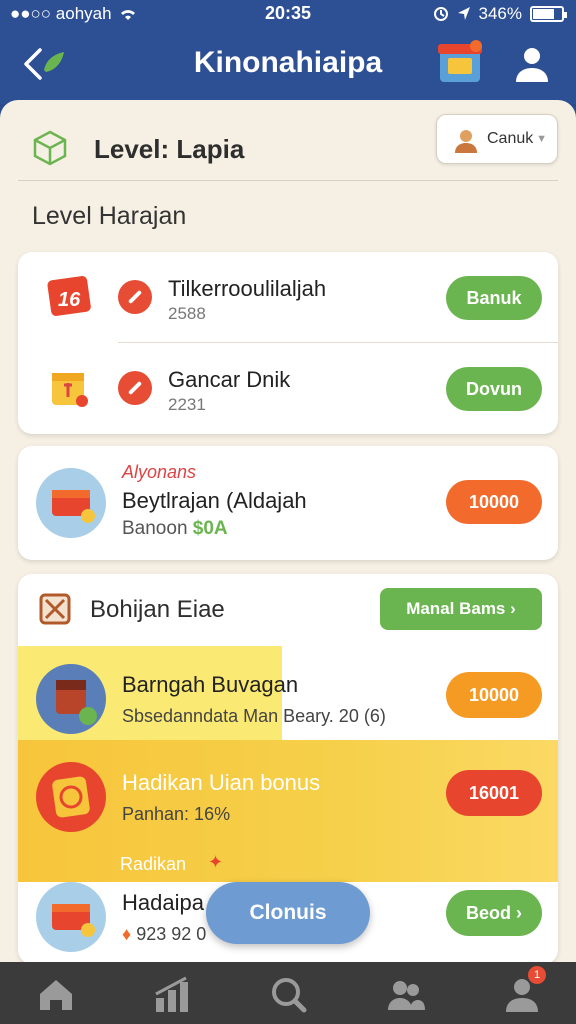 The height and width of the screenshot is (1024, 576). Describe the element at coordinates (494, 695) in the screenshot. I see `bonus-item-button: 10000` at that location.